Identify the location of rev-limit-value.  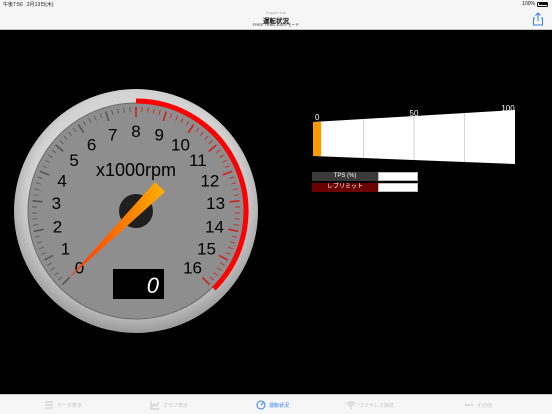
(398, 187).